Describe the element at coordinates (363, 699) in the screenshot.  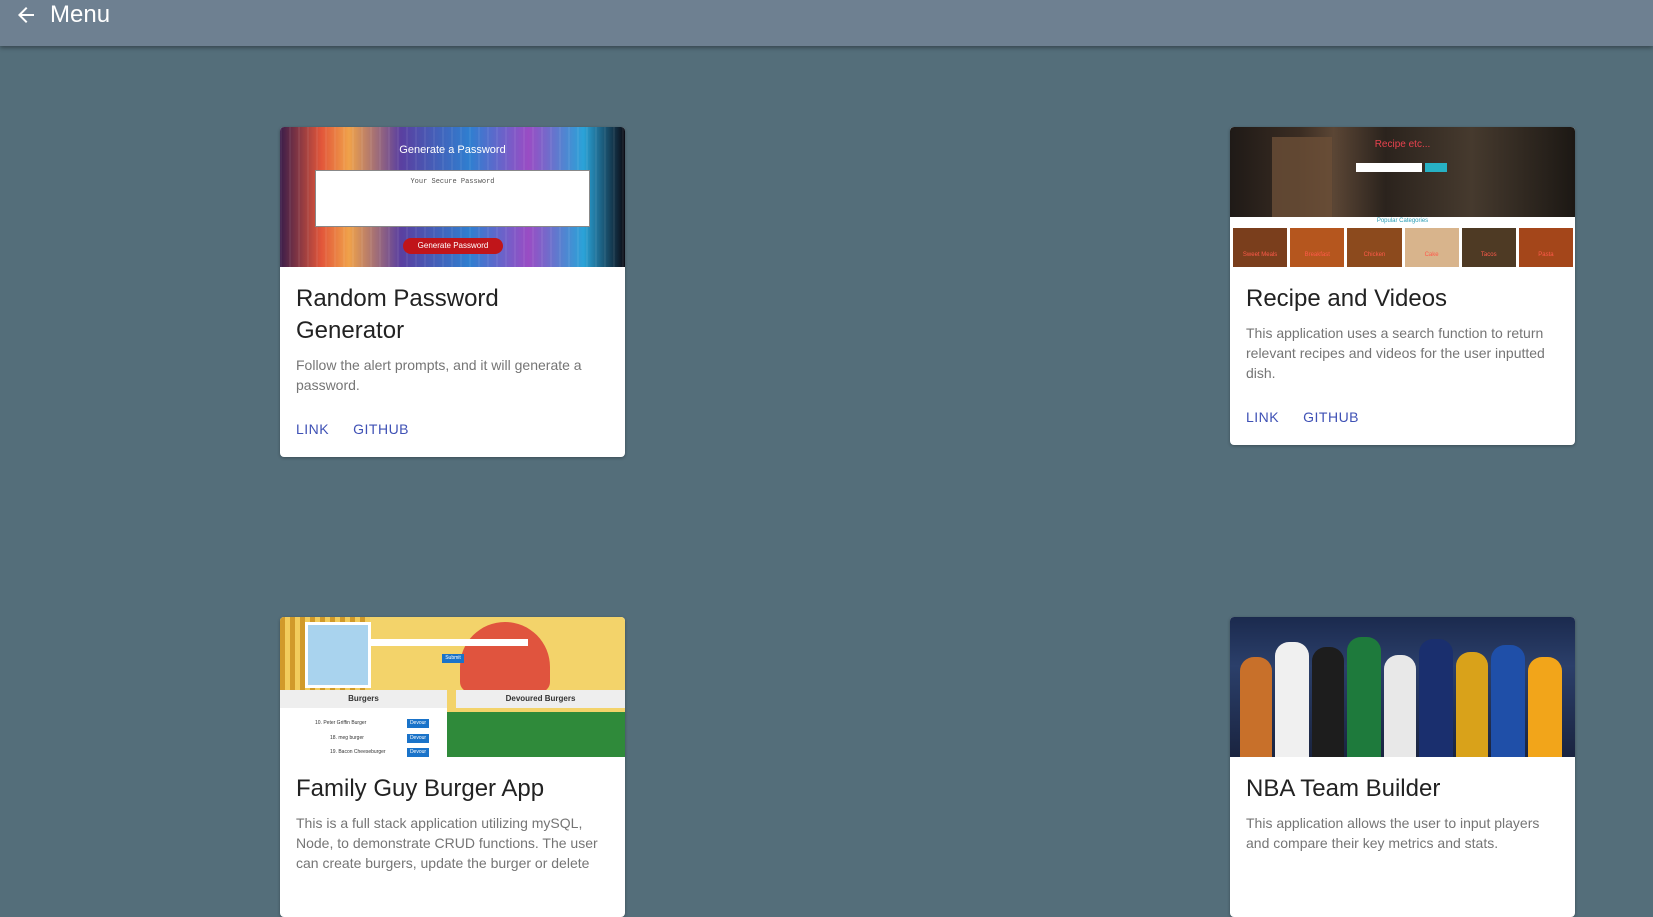
I see `preview-col-burgers: Burgers` at that location.